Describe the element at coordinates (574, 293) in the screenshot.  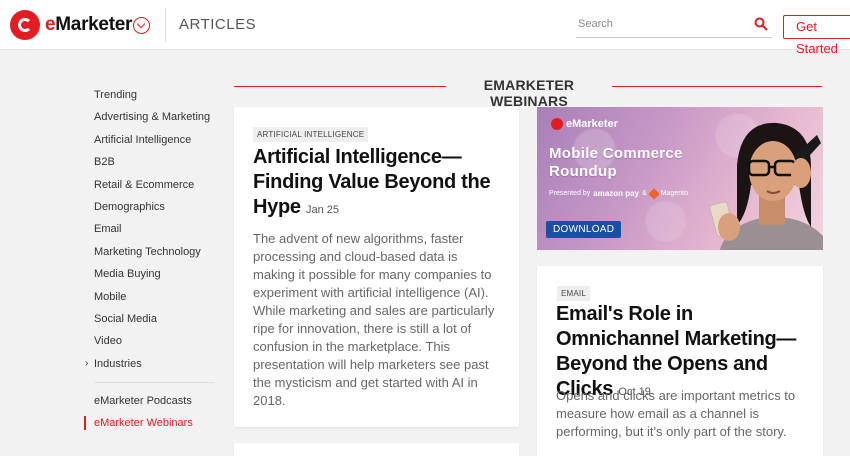
I see `category-tag: EMAIL` at that location.